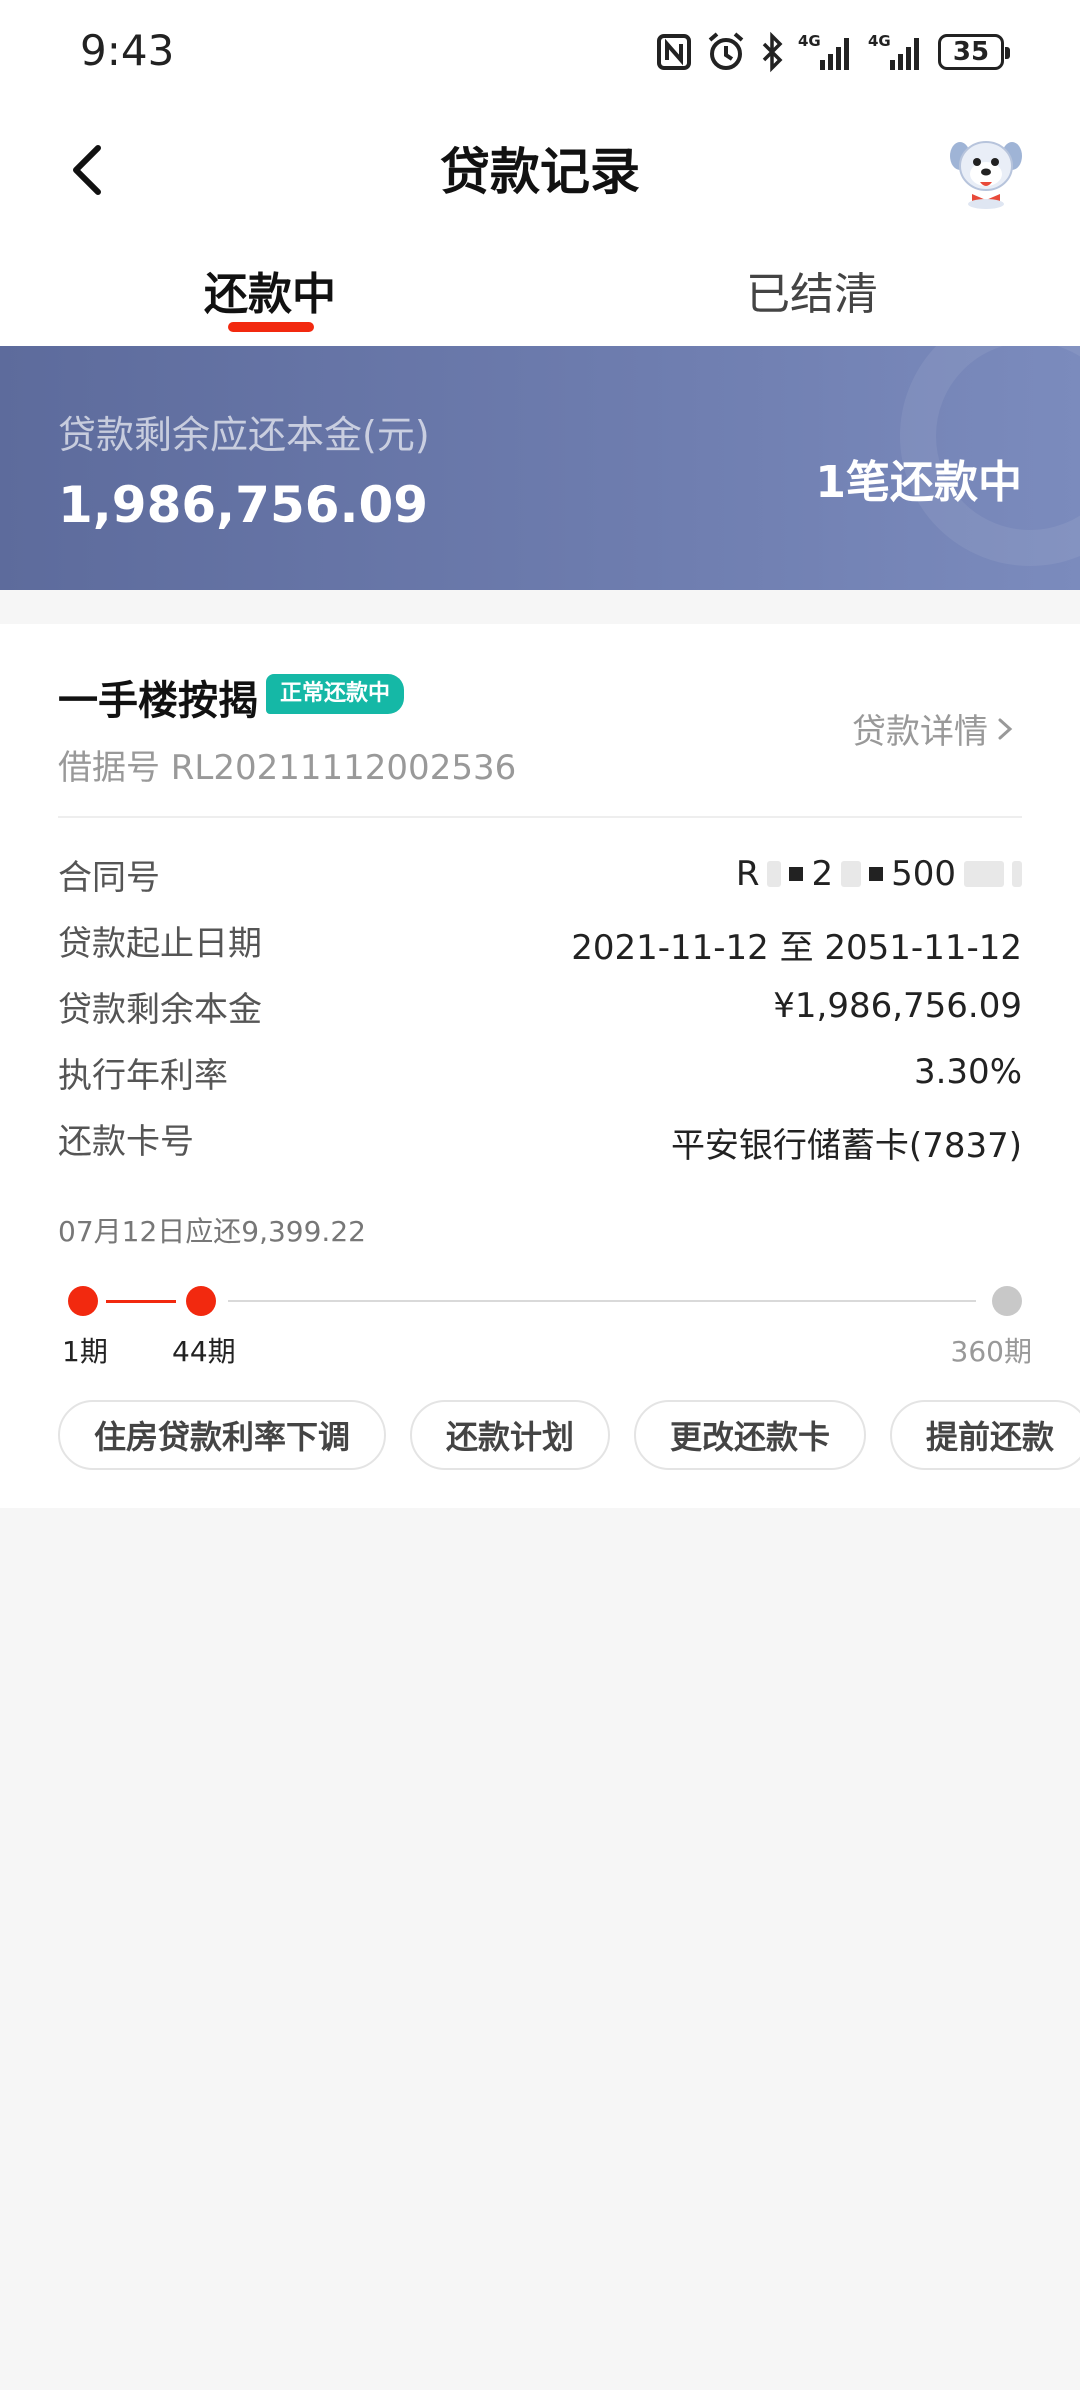  Describe the element at coordinates (985, 1435) in the screenshot. I see `early-repayment-button: 提前还款` at that location.